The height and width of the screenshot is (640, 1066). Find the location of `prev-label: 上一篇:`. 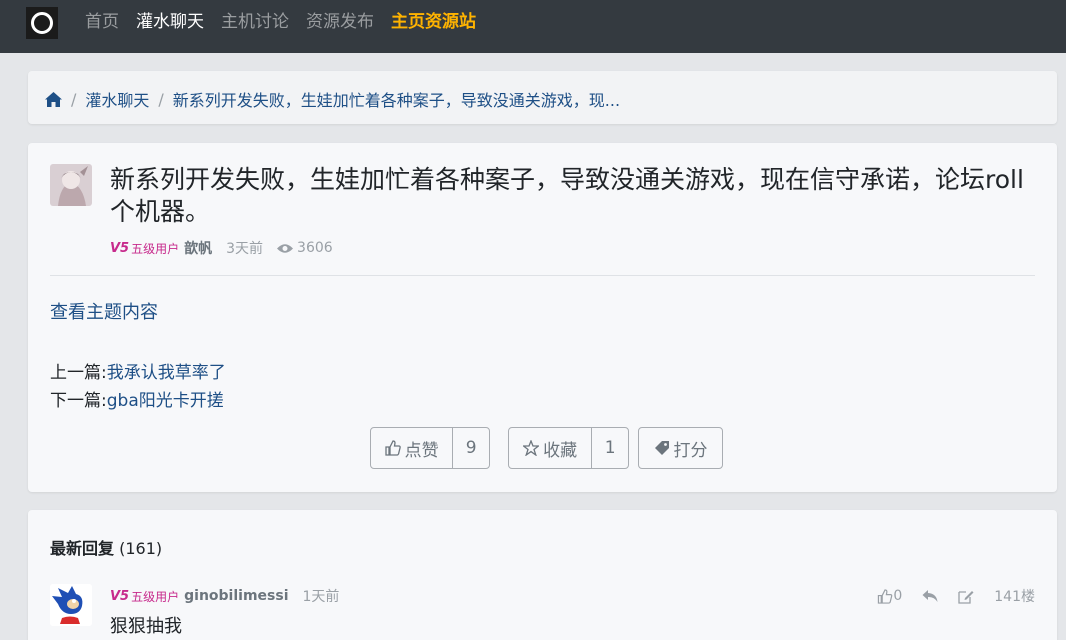

prev-label: 上一篇: is located at coordinates (78, 373).